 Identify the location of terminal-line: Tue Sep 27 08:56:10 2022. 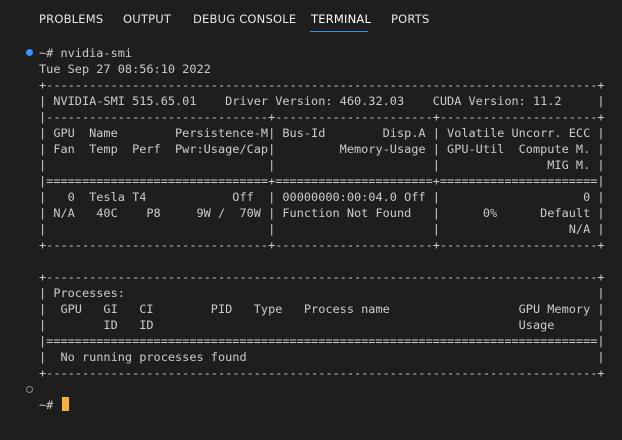
(125, 69).